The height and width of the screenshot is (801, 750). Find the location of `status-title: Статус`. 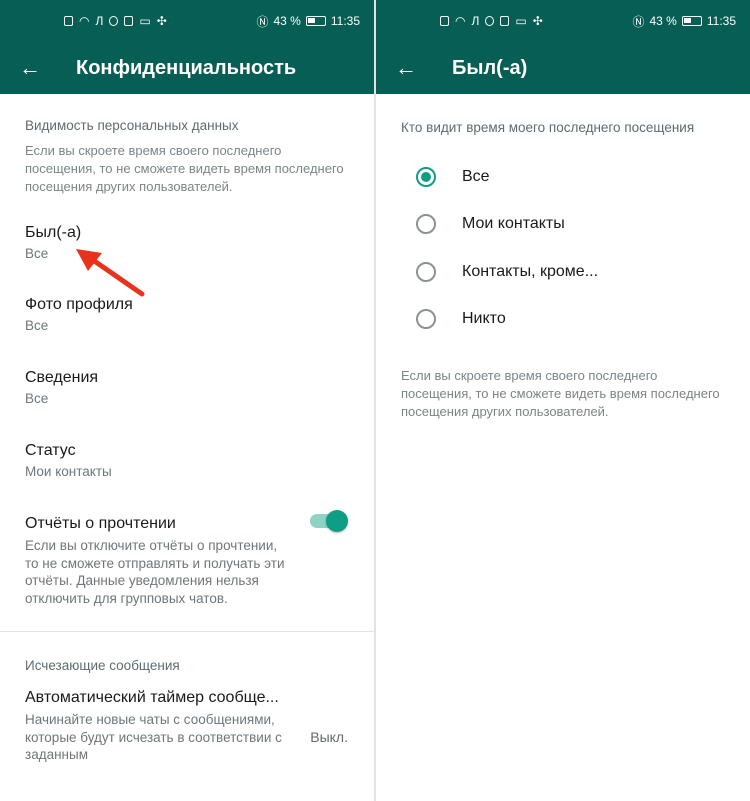

status-title: Статус is located at coordinates (50, 450).